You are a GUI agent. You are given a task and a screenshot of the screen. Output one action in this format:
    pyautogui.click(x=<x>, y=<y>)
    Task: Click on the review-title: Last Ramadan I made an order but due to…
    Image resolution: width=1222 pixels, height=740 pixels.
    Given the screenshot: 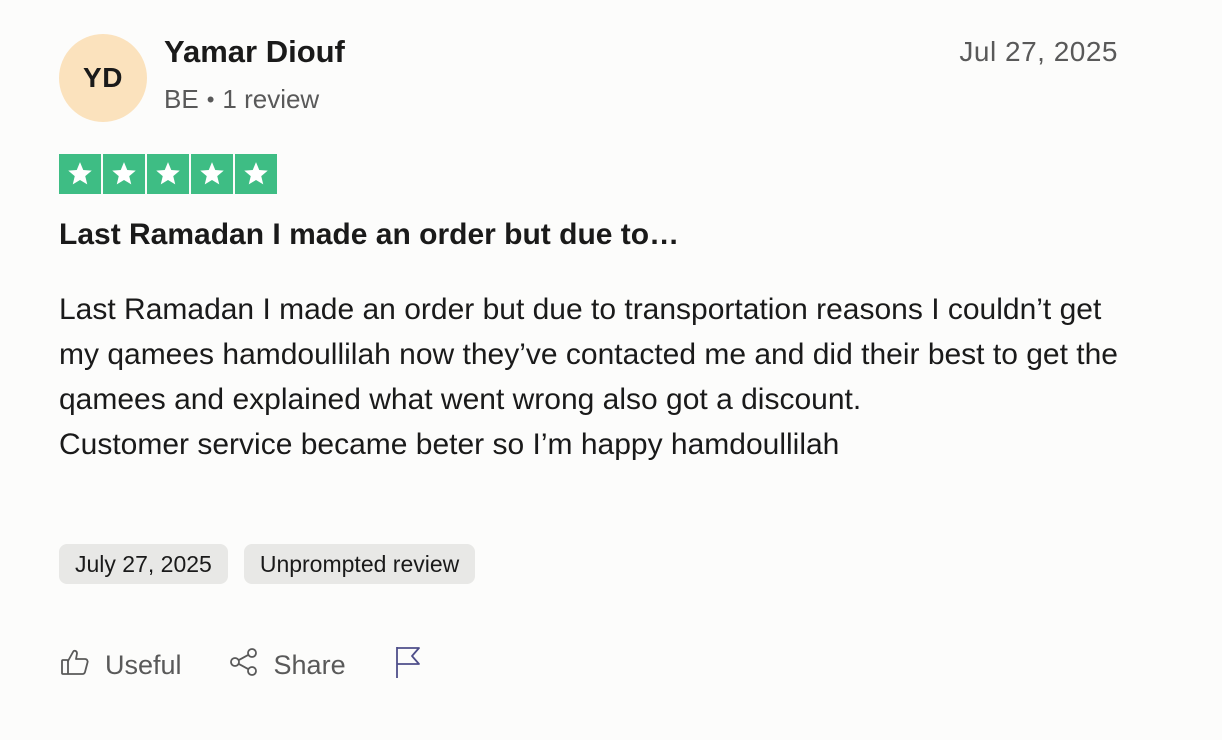 What is the action you would take?
    pyautogui.click(x=369, y=235)
    